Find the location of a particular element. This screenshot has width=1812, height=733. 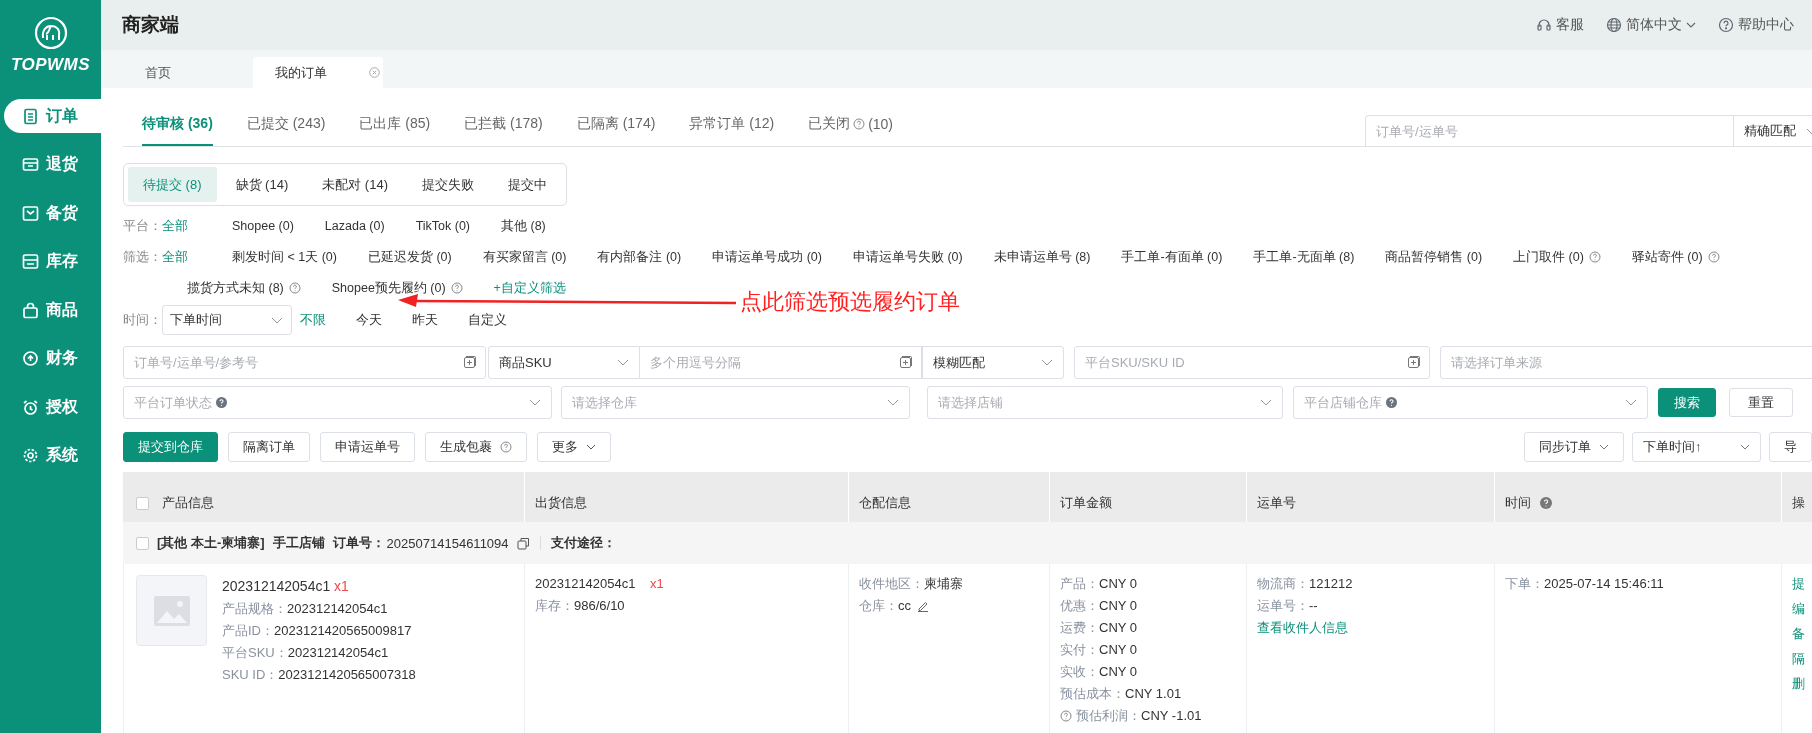

operation-link: 编 is located at coordinates (1802, 608).